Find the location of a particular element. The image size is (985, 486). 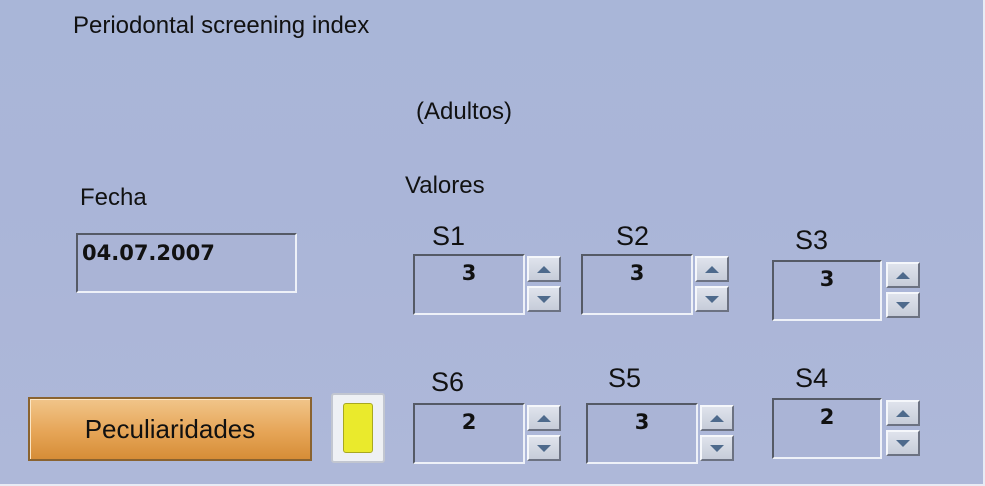

valores-label: Valores is located at coordinates (445, 185).